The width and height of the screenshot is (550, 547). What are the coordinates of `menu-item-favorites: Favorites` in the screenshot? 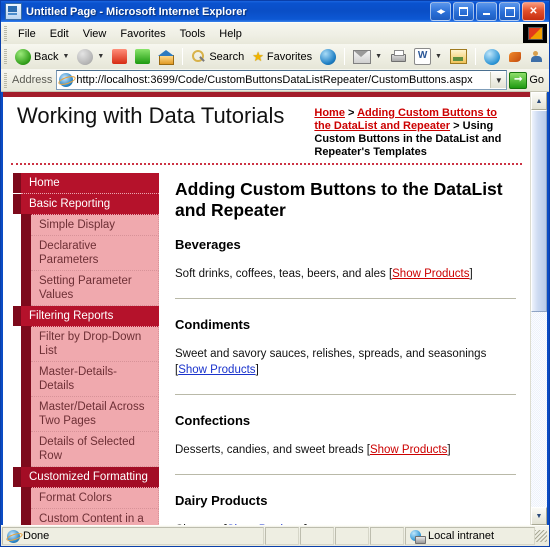 It's located at (142, 34).